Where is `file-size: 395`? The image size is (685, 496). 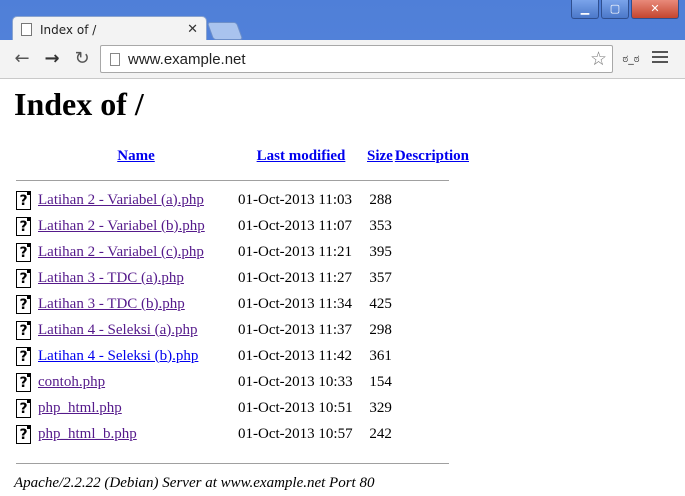 file-size: 395 is located at coordinates (380, 251).